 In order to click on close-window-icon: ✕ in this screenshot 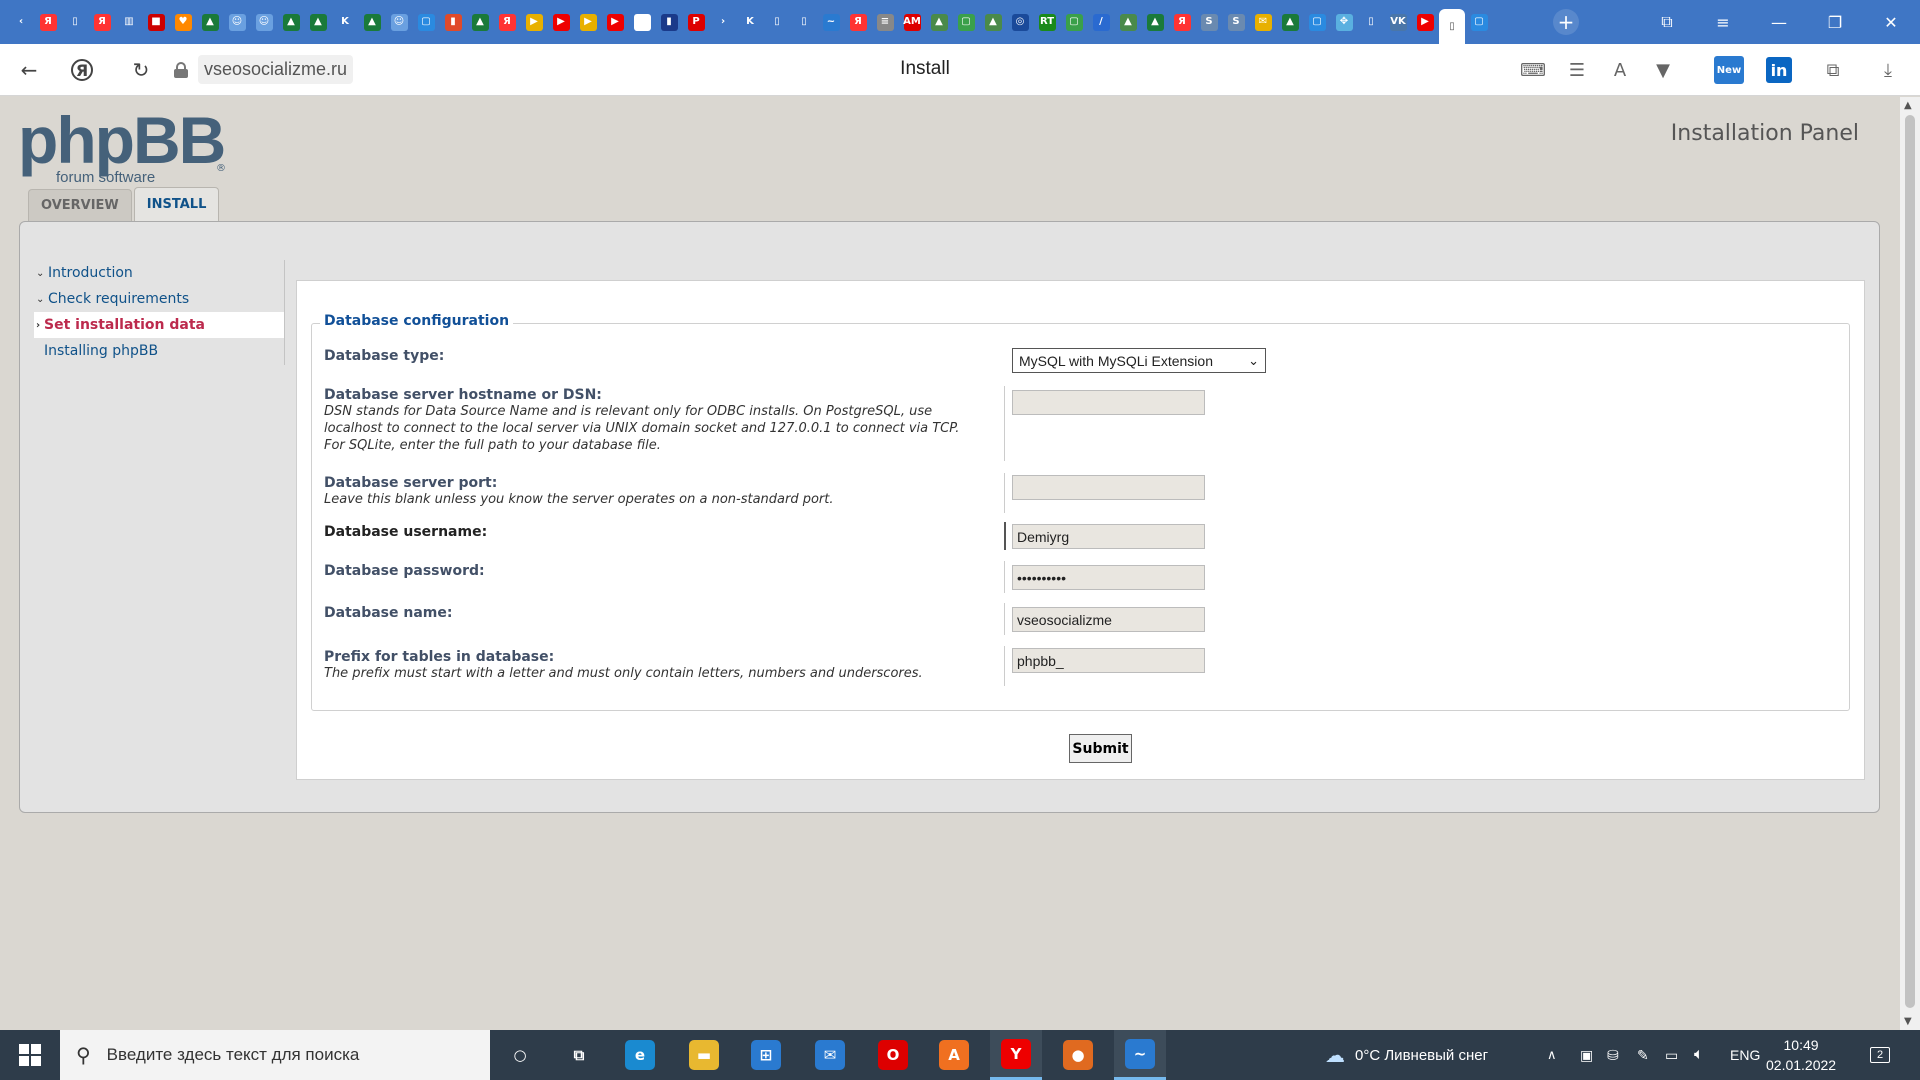, I will do `click(1891, 22)`.